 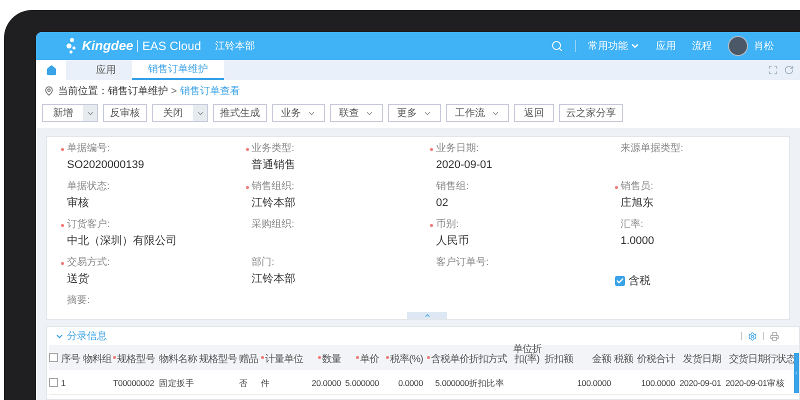 I want to click on product-name: EAS Cloud, so click(x=171, y=46).